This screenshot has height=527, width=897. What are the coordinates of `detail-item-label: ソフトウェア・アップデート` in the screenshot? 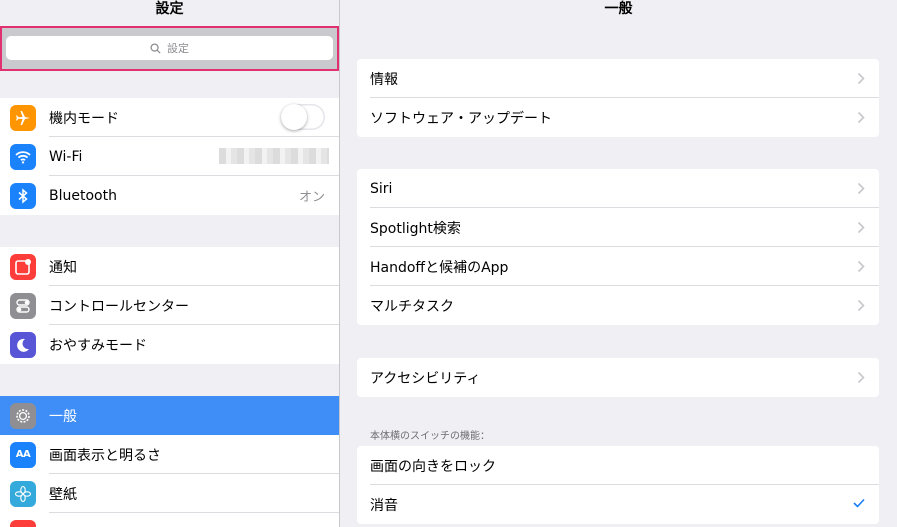 It's located at (461, 118).